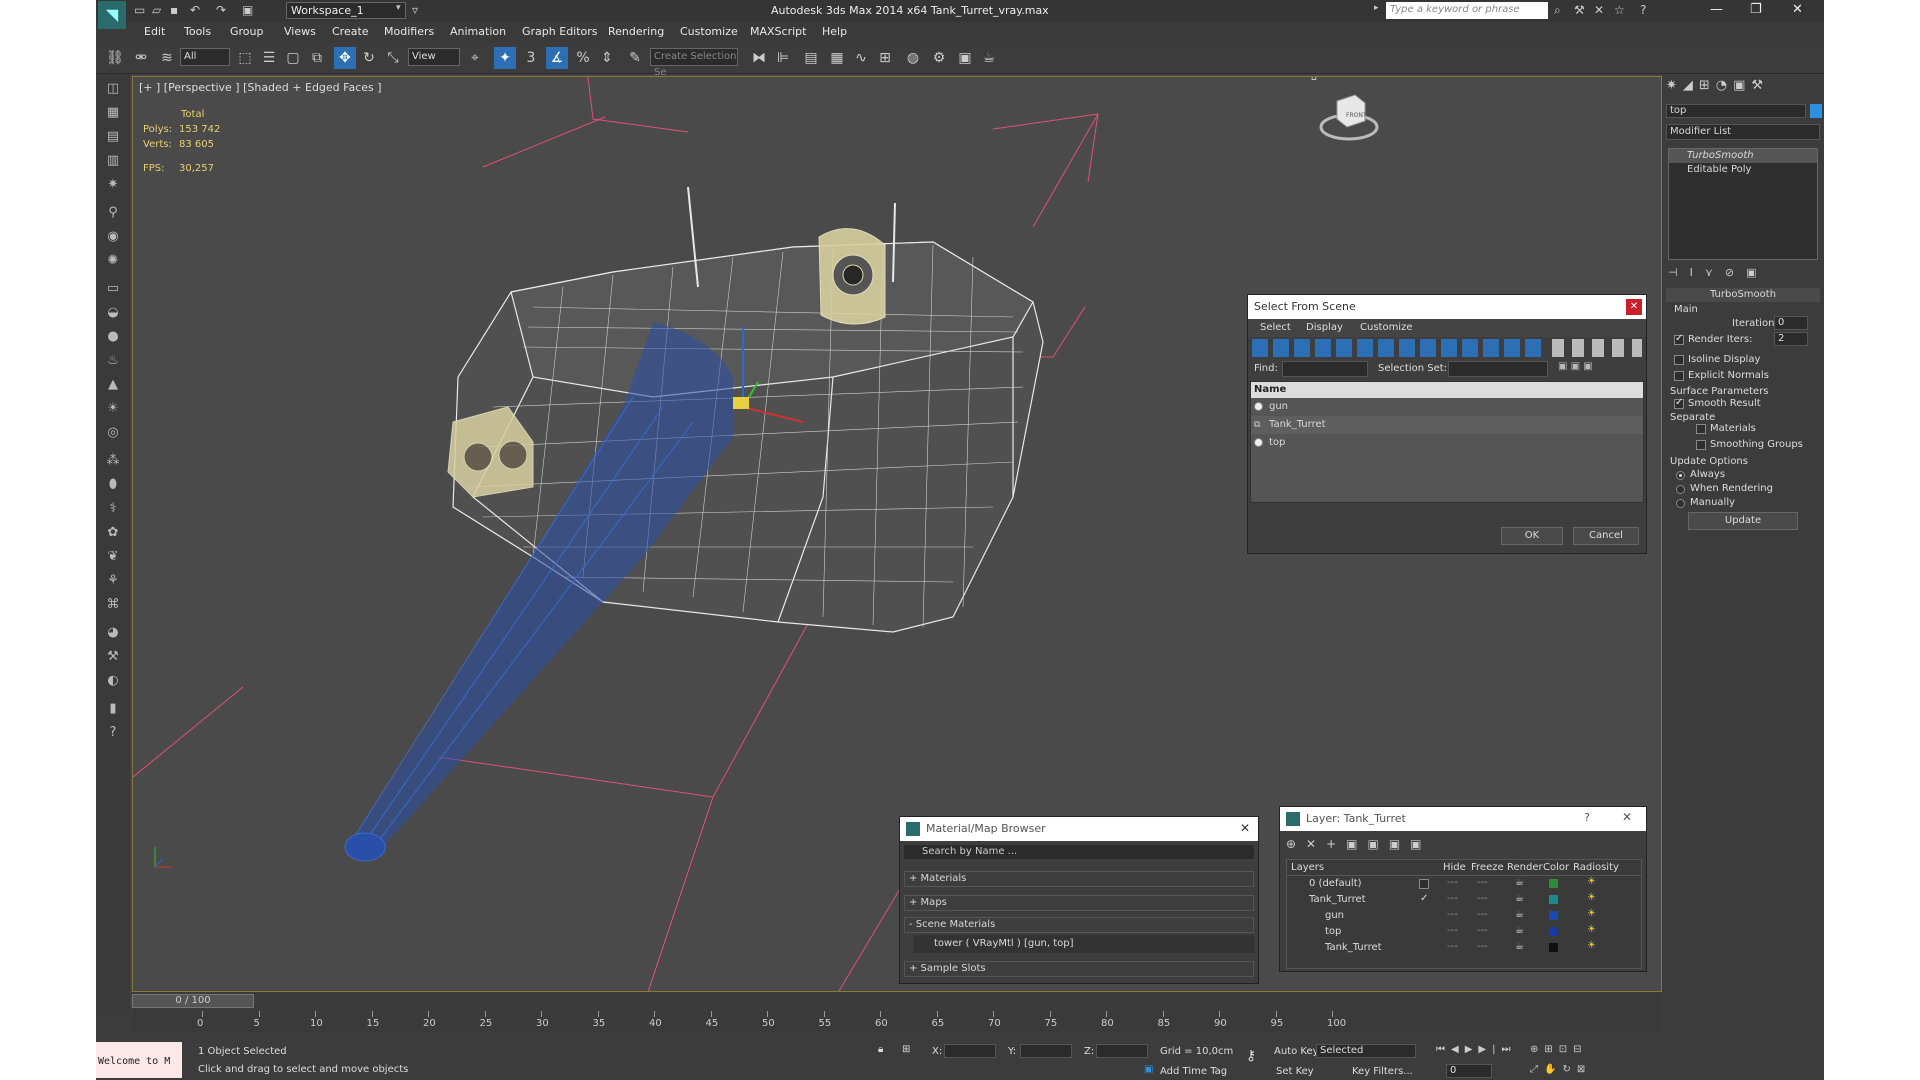 Image resolution: width=1920 pixels, height=1080 pixels. I want to click on pivot-center-icon: ⌖, so click(475, 58).